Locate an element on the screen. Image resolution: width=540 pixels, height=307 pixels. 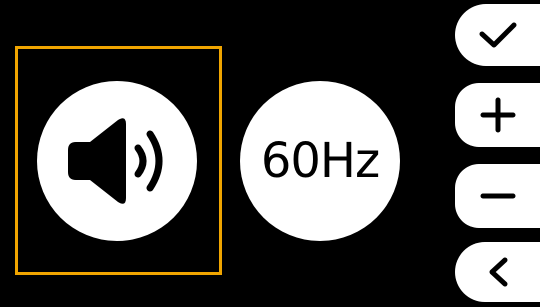
speaker-volume-icon is located at coordinates (117, 161).